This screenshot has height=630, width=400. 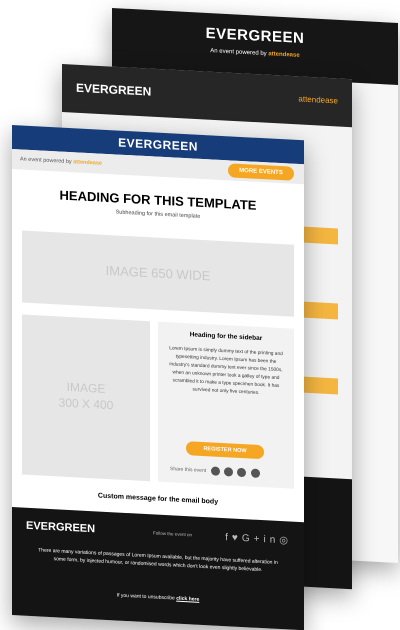 I want to click on facebook-icon: f, so click(x=228, y=537).